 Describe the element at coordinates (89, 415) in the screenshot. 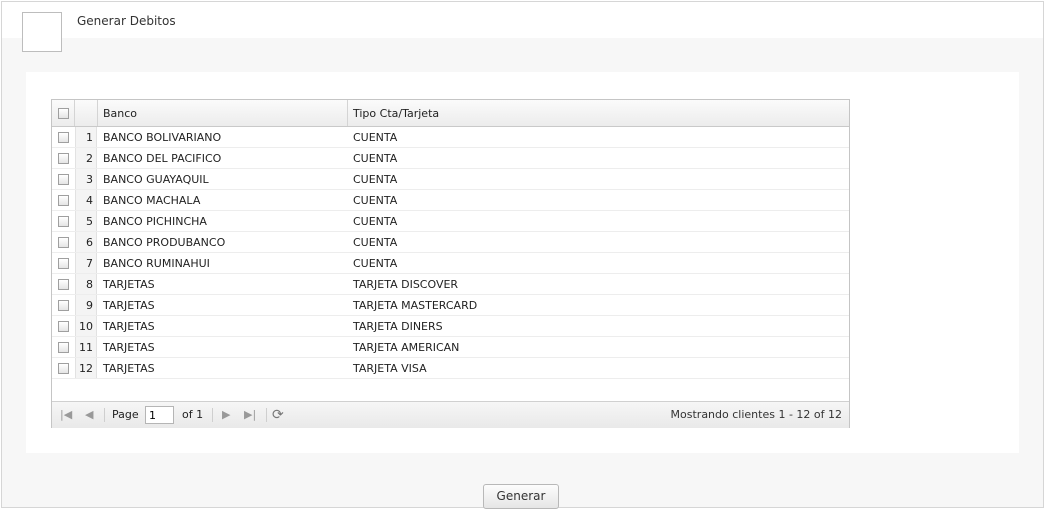

I see `prev-page-icon: ◀` at that location.